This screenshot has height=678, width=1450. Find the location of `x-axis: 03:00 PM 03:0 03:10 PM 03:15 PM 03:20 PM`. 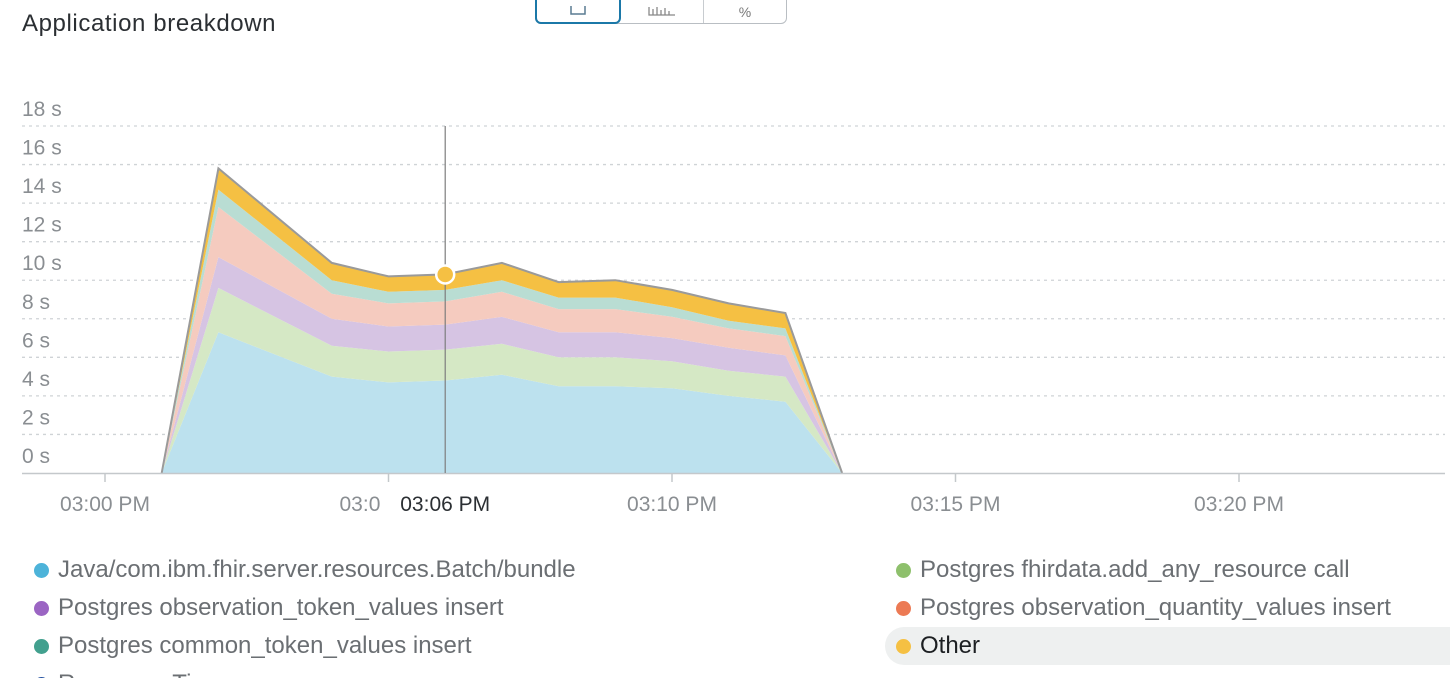

x-axis: 03:00 PM 03:0 03:10 PM 03:15 PM 03:20 PM is located at coordinates (733, 494).